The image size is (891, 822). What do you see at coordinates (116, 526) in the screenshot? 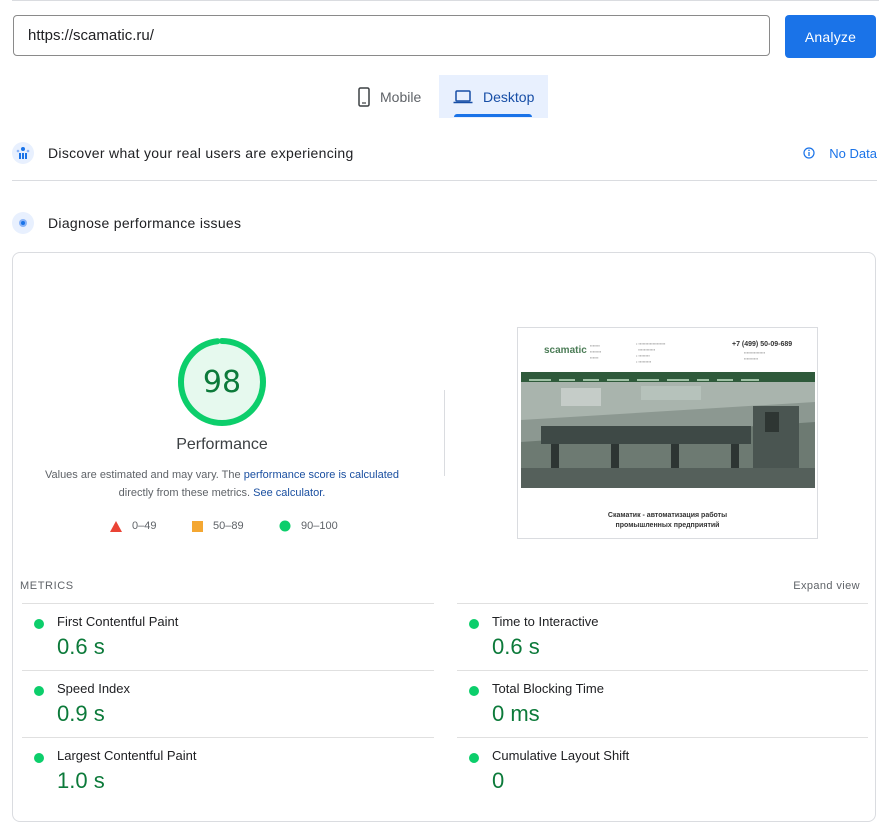
I see `triangle-icon` at bounding box center [116, 526].